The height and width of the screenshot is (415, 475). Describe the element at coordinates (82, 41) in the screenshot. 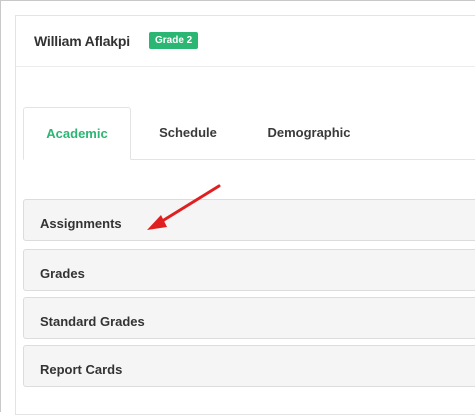

I see `student-name: William Aflakpi` at that location.